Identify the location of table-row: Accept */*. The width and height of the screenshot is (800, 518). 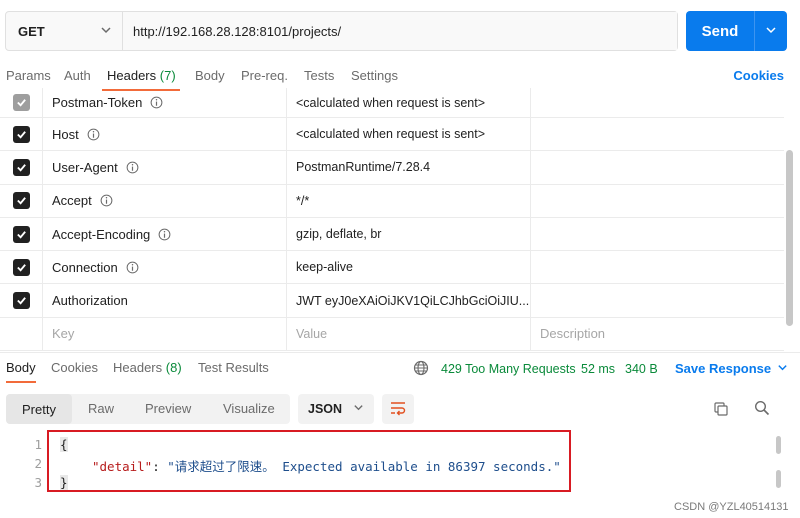
(392, 201).